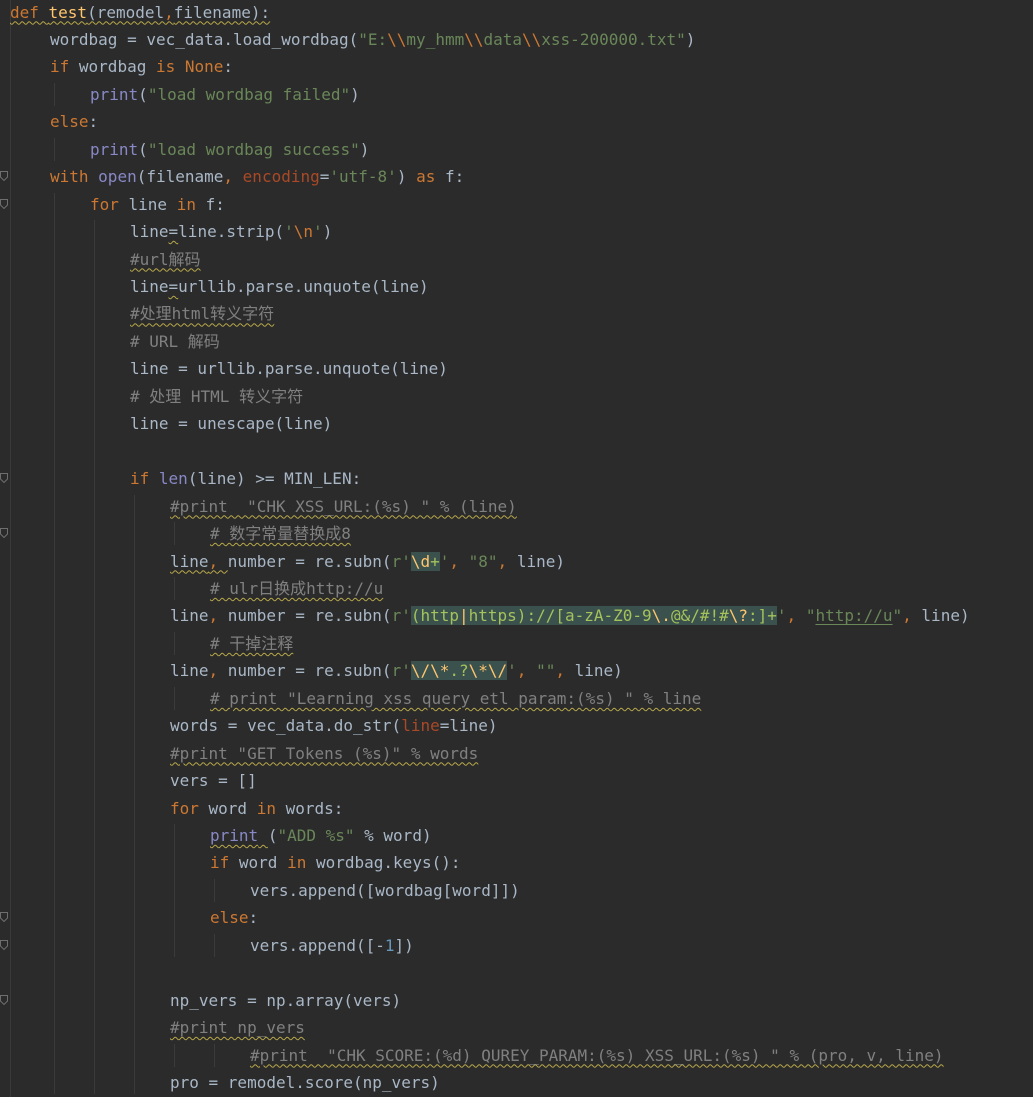  What do you see at coordinates (289, 368) in the screenshot?
I see `code-line: line = urllib.parse.unquote(line)` at bounding box center [289, 368].